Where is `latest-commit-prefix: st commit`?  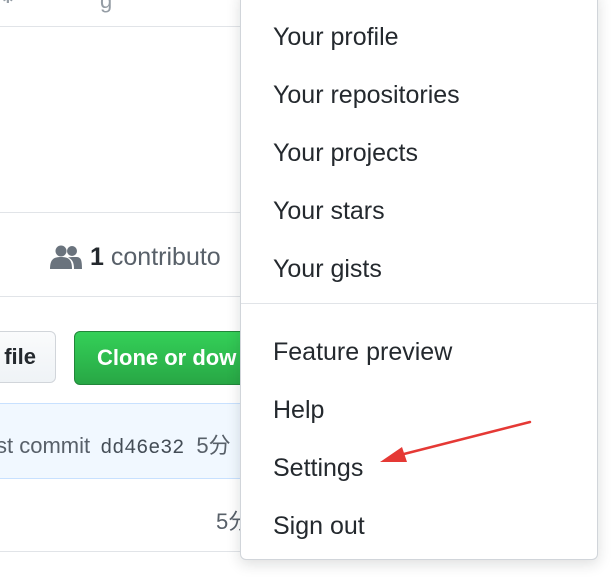
latest-commit-prefix: st commit is located at coordinates (45, 445).